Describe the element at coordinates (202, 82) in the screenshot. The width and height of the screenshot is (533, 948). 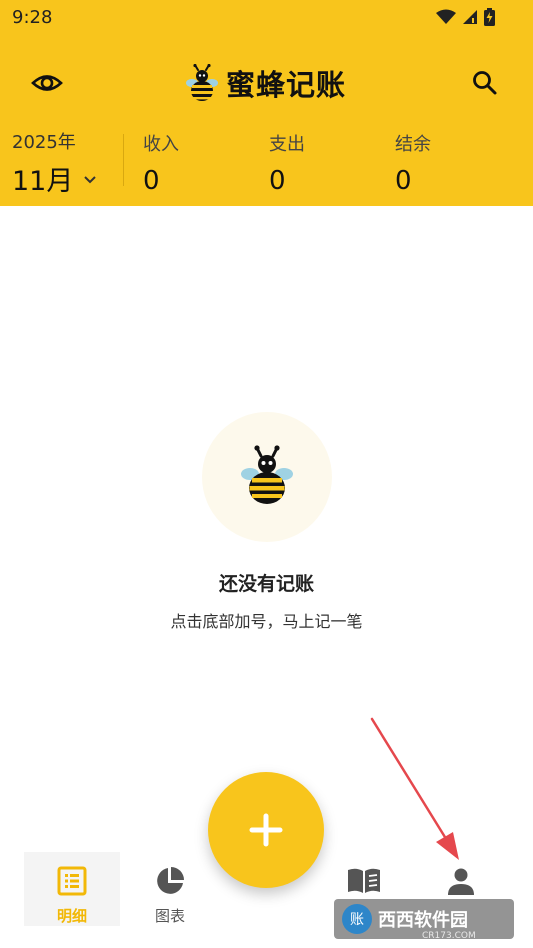
I see `bee-logo-icon` at that location.